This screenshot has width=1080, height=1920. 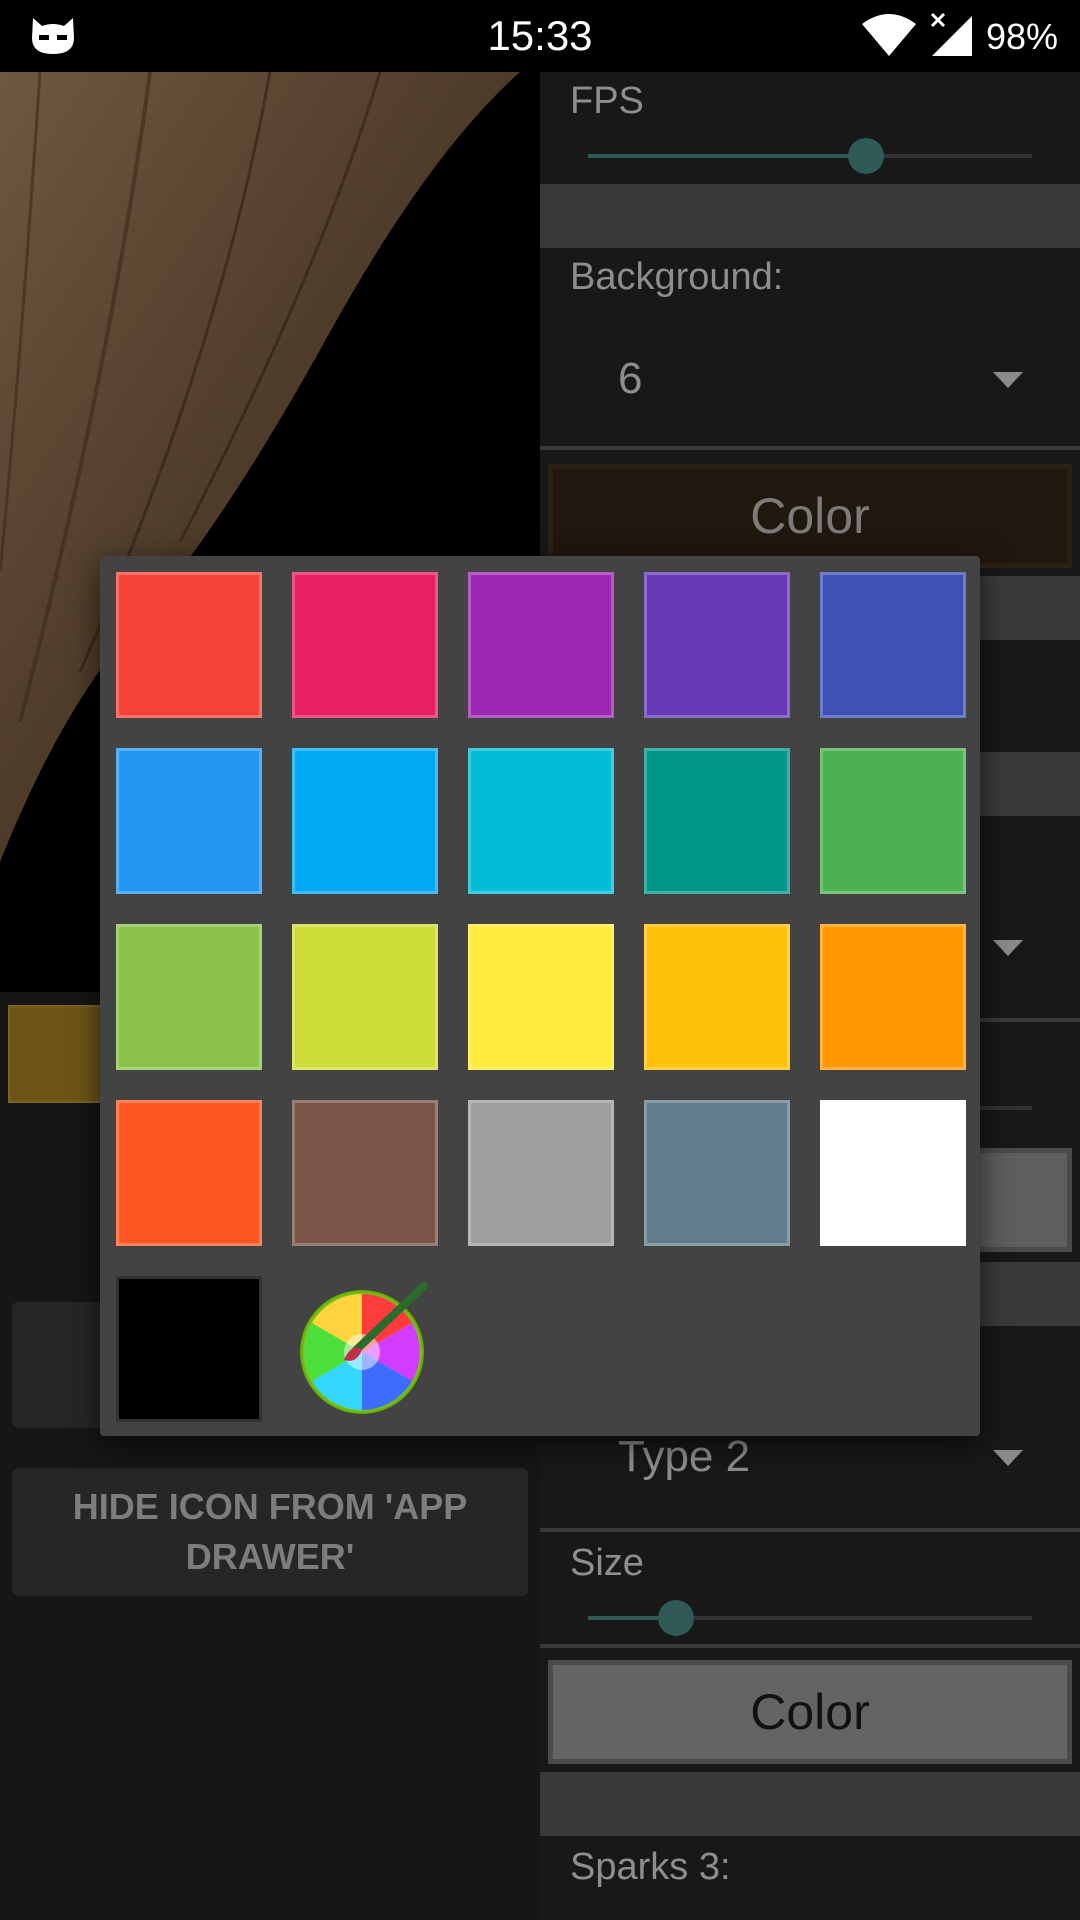 I want to click on type-spinner-value: Type 2, so click(x=684, y=1457).